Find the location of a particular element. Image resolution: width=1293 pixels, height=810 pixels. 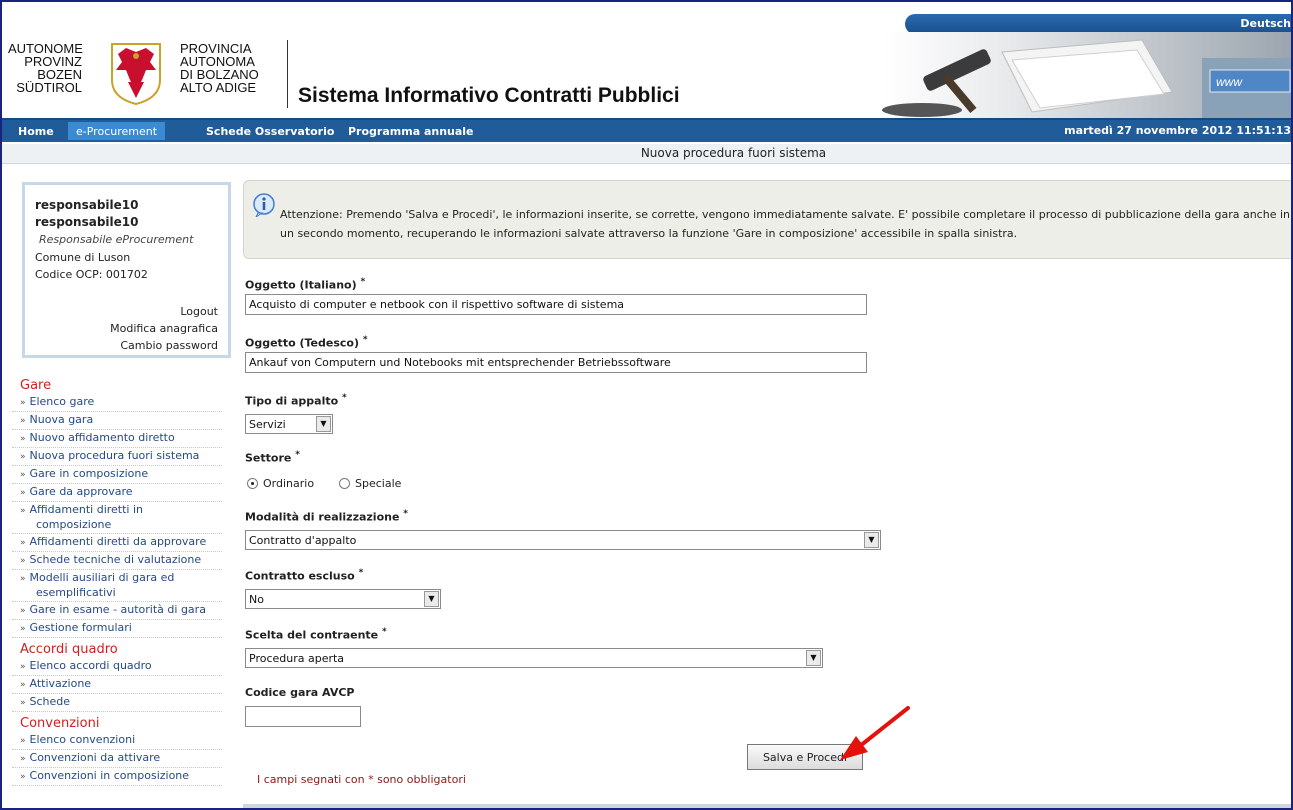

tipo-appalto-label: Tipo di appalto * is located at coordinates (296, 400).